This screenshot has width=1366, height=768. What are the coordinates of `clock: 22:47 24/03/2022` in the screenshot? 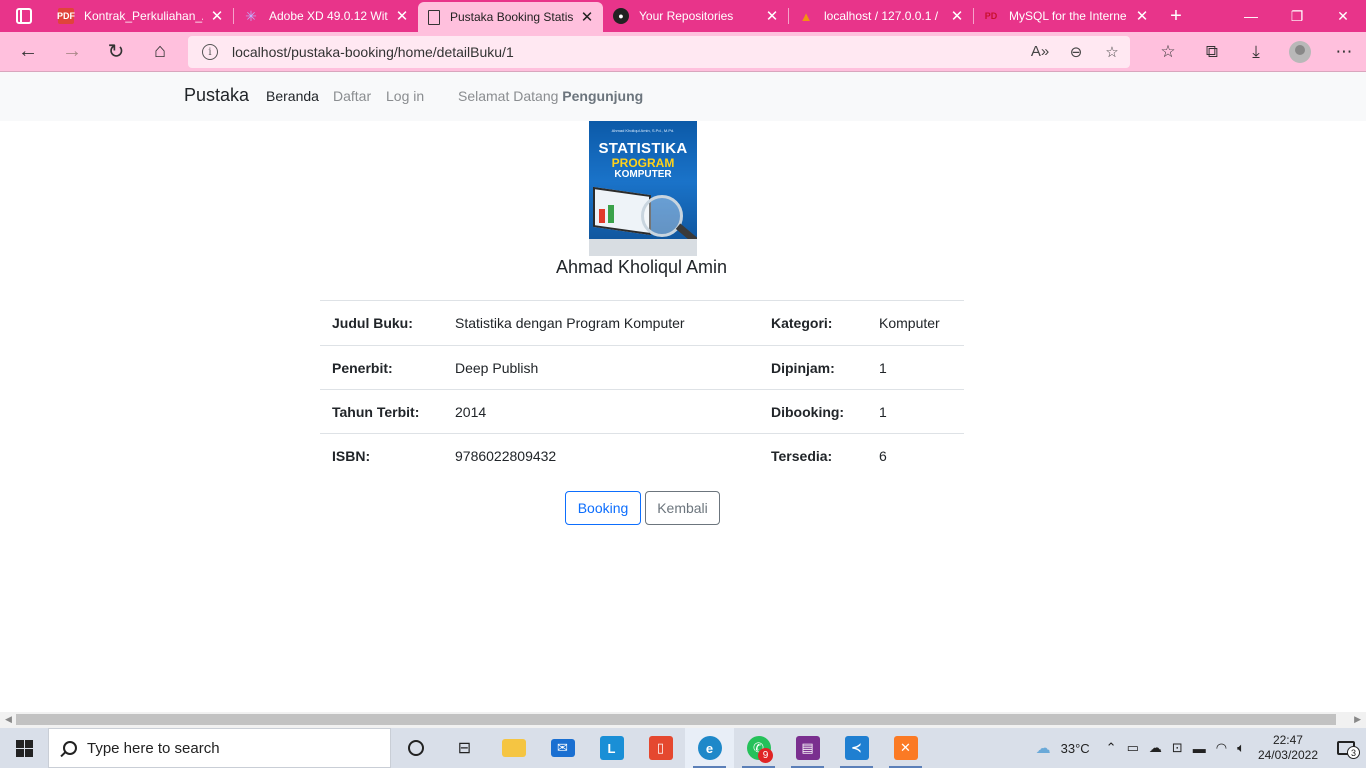 It's located at (1288, 748).